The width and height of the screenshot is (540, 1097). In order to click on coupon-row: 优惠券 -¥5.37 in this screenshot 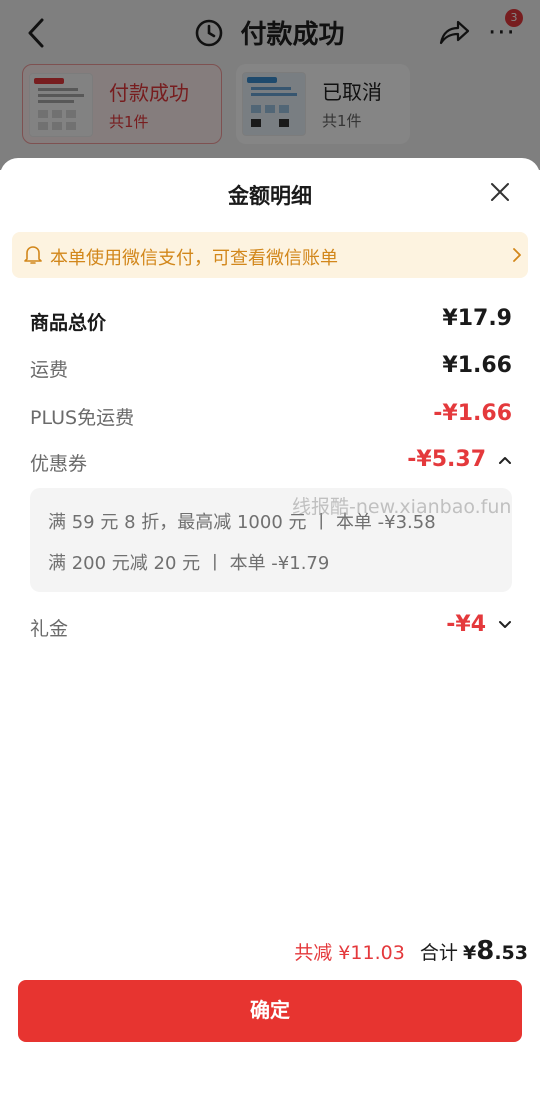, I will do `click(271, 463)`.